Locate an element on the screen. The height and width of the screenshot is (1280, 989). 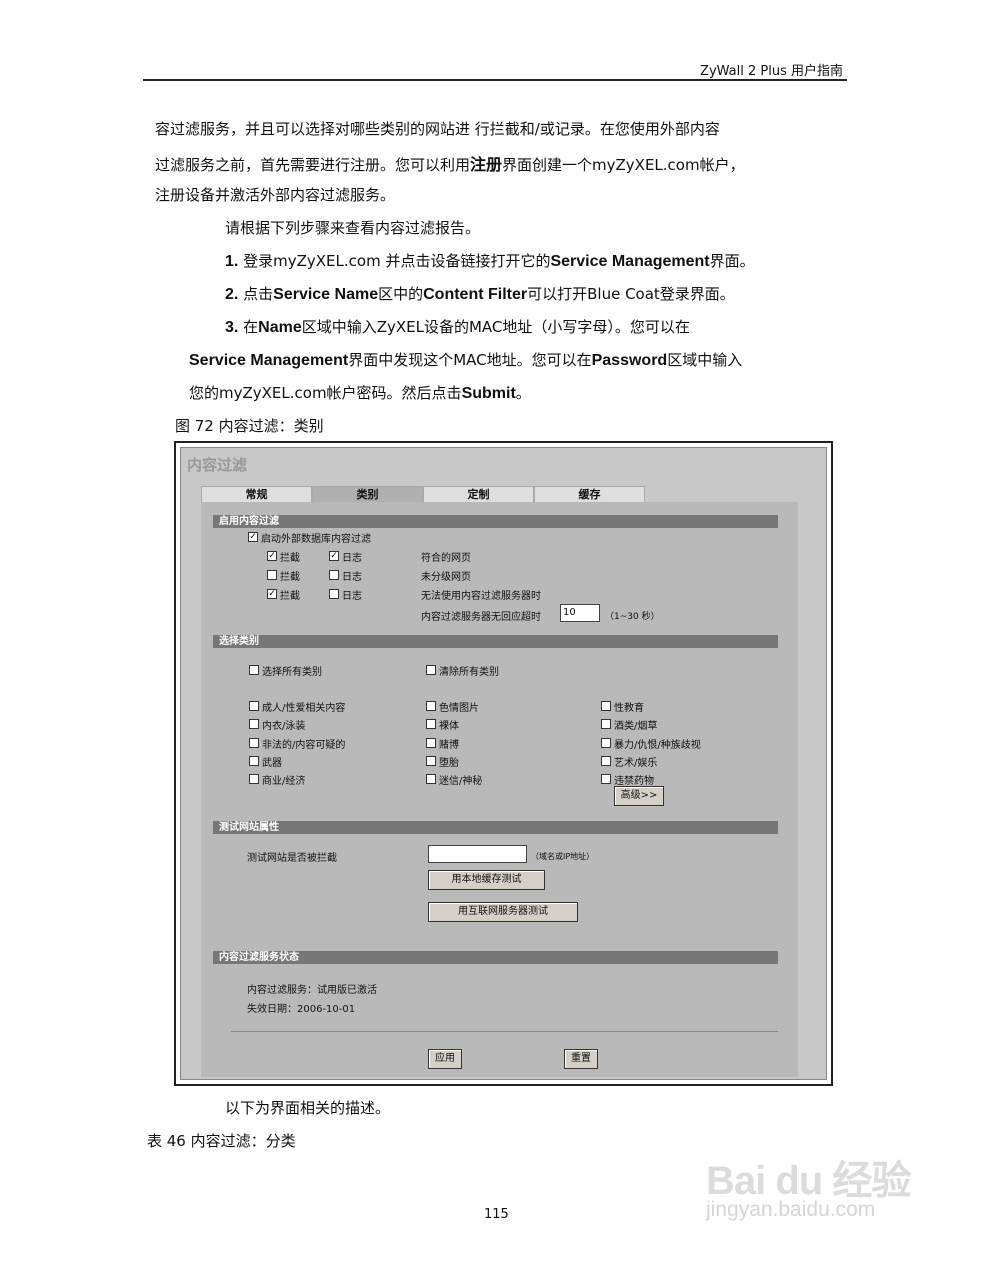
log-unrated-checkbox is located at coordinates (334, 575).